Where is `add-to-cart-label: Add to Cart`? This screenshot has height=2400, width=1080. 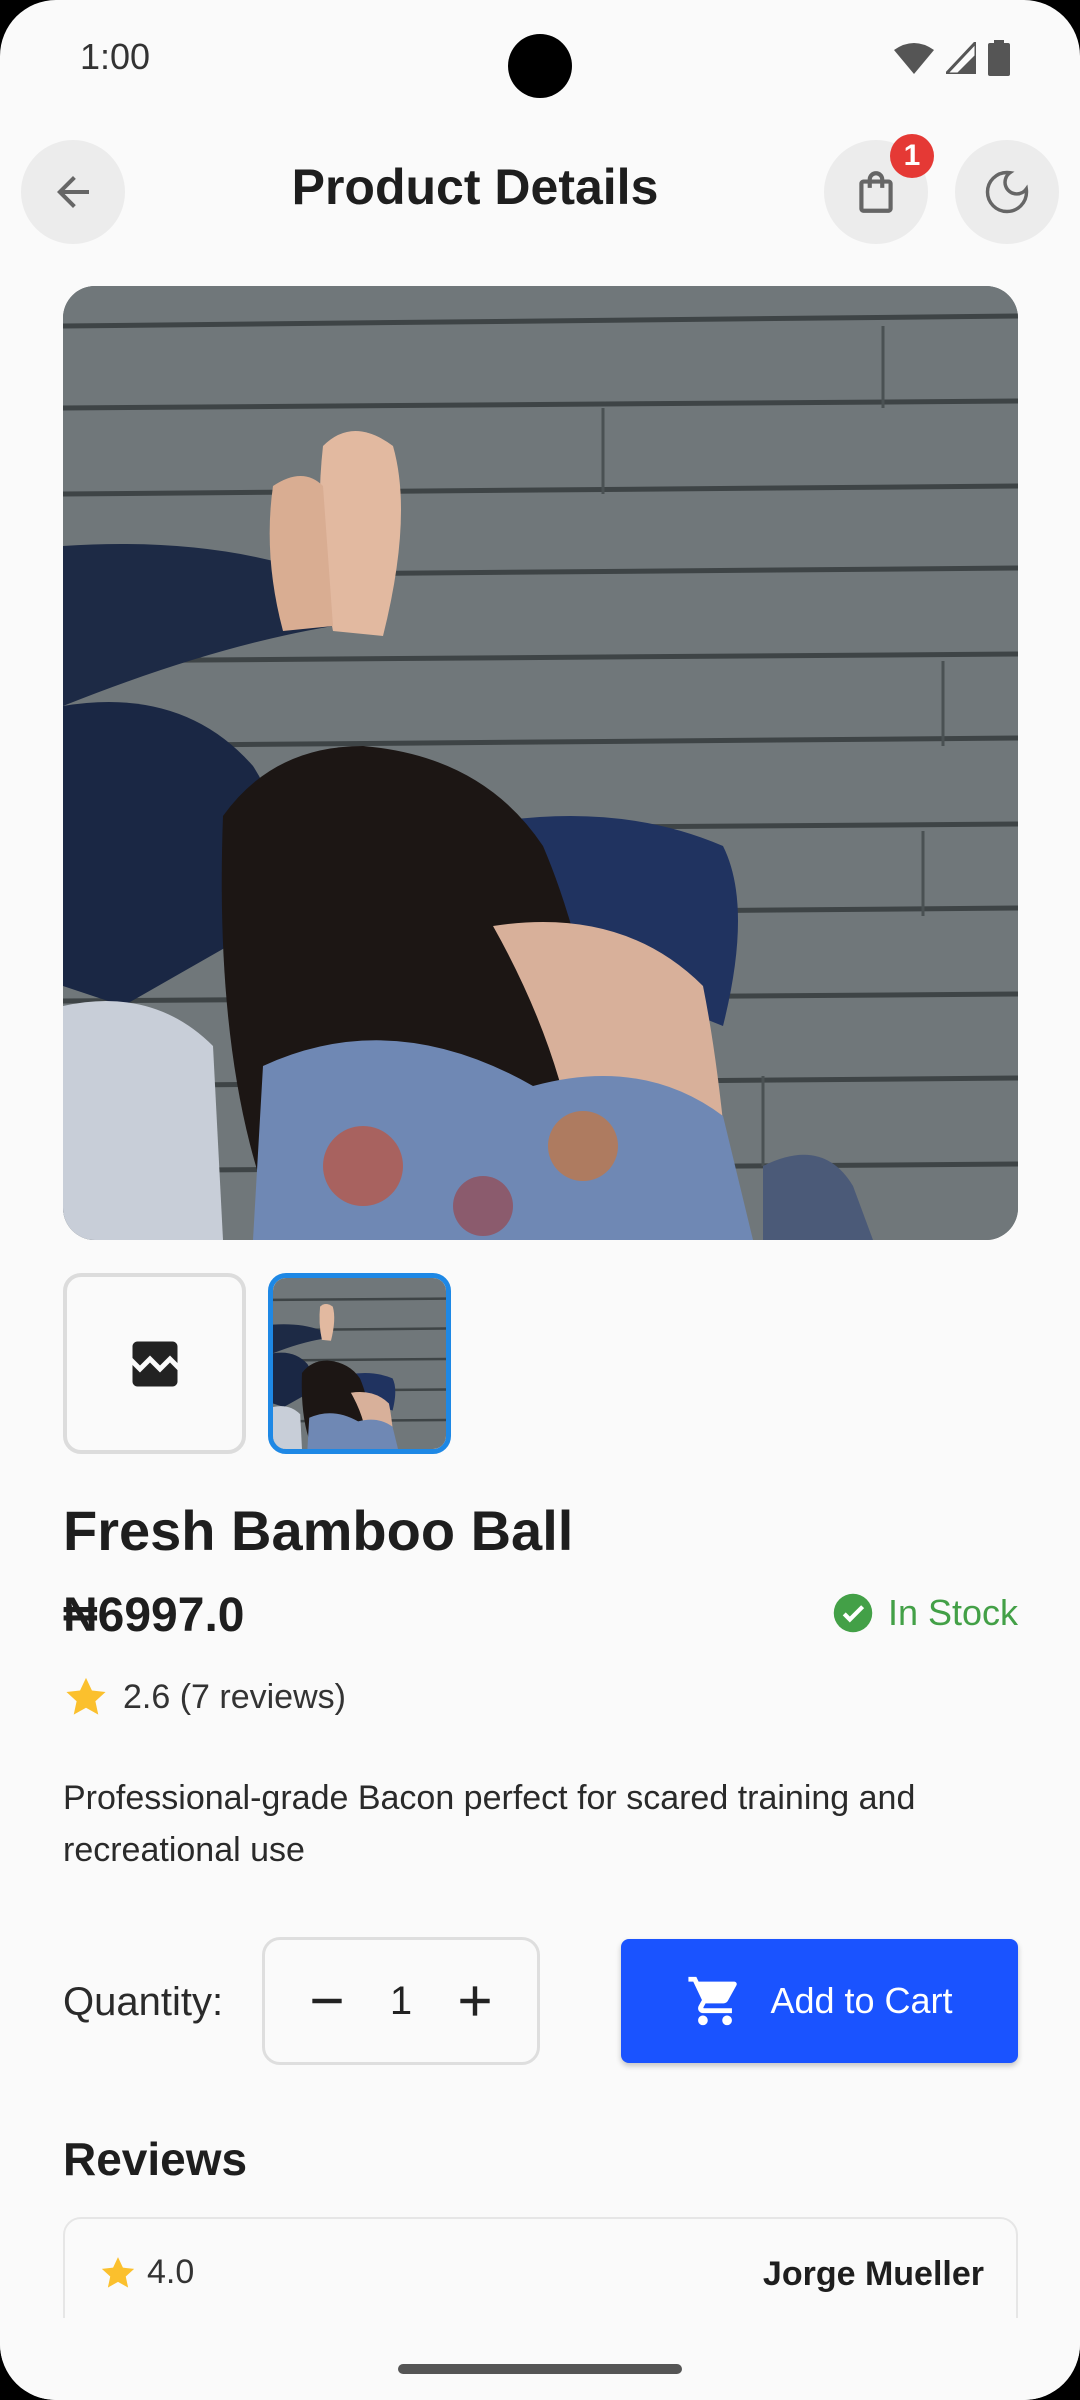
add-to-cart-label: Add to Cart is located at coordinates (861, 2000).